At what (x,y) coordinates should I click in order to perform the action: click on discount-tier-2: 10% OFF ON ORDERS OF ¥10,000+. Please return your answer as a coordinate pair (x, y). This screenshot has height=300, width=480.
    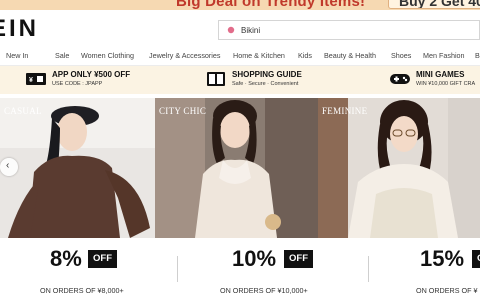
    Looking at the image, I should click on (270, 271).